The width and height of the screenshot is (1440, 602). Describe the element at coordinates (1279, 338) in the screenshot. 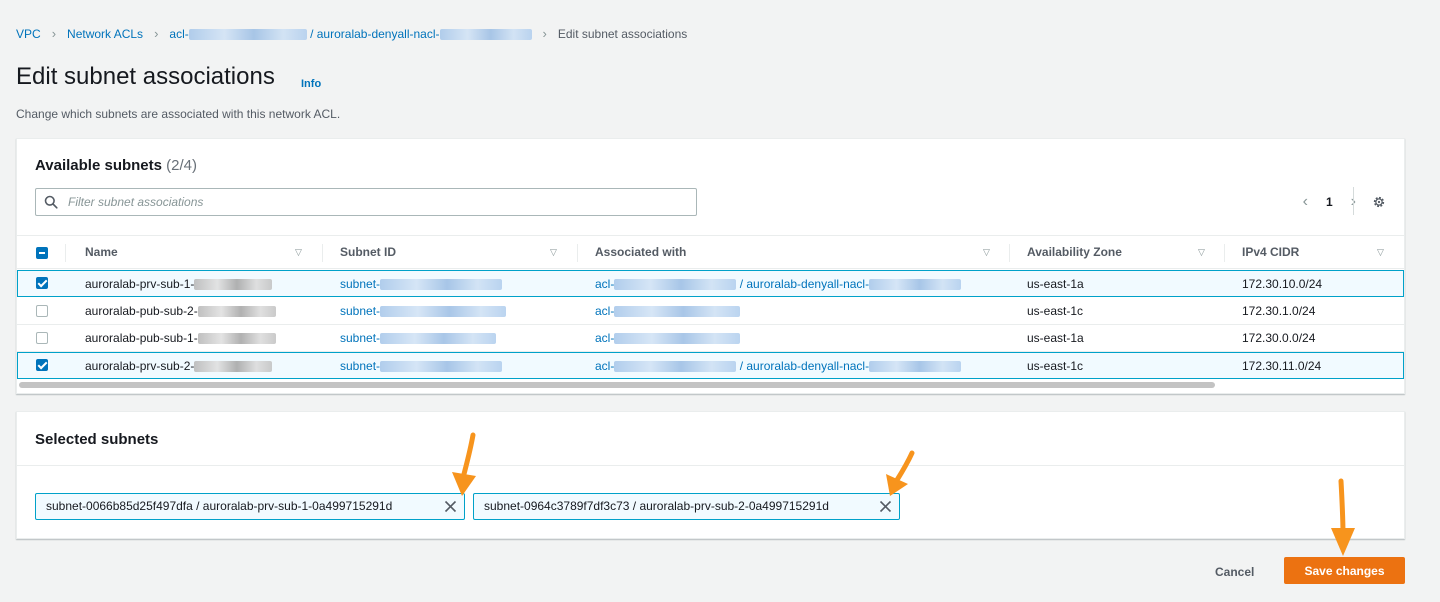

I see `row-cidr: 172.30.0.0/24` at that location.